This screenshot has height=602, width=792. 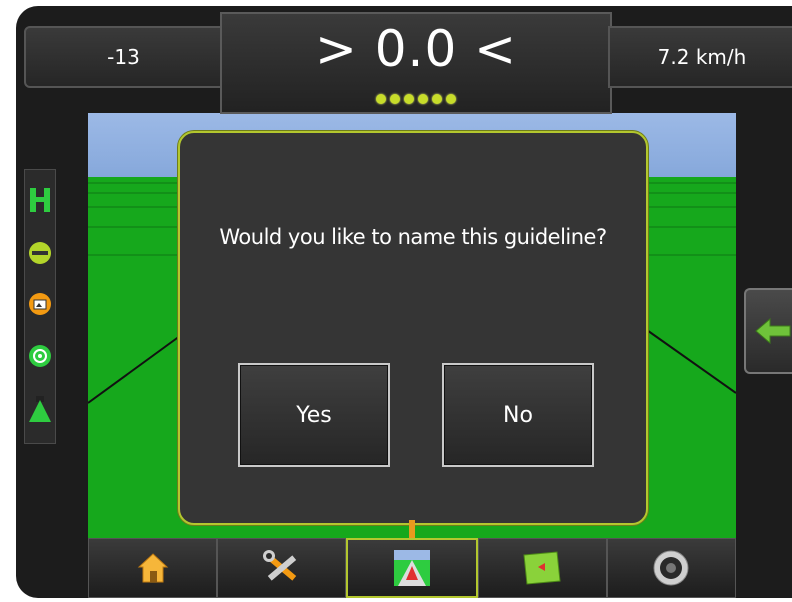 I want to click on field-map-icon, so click(x=542, y=568).